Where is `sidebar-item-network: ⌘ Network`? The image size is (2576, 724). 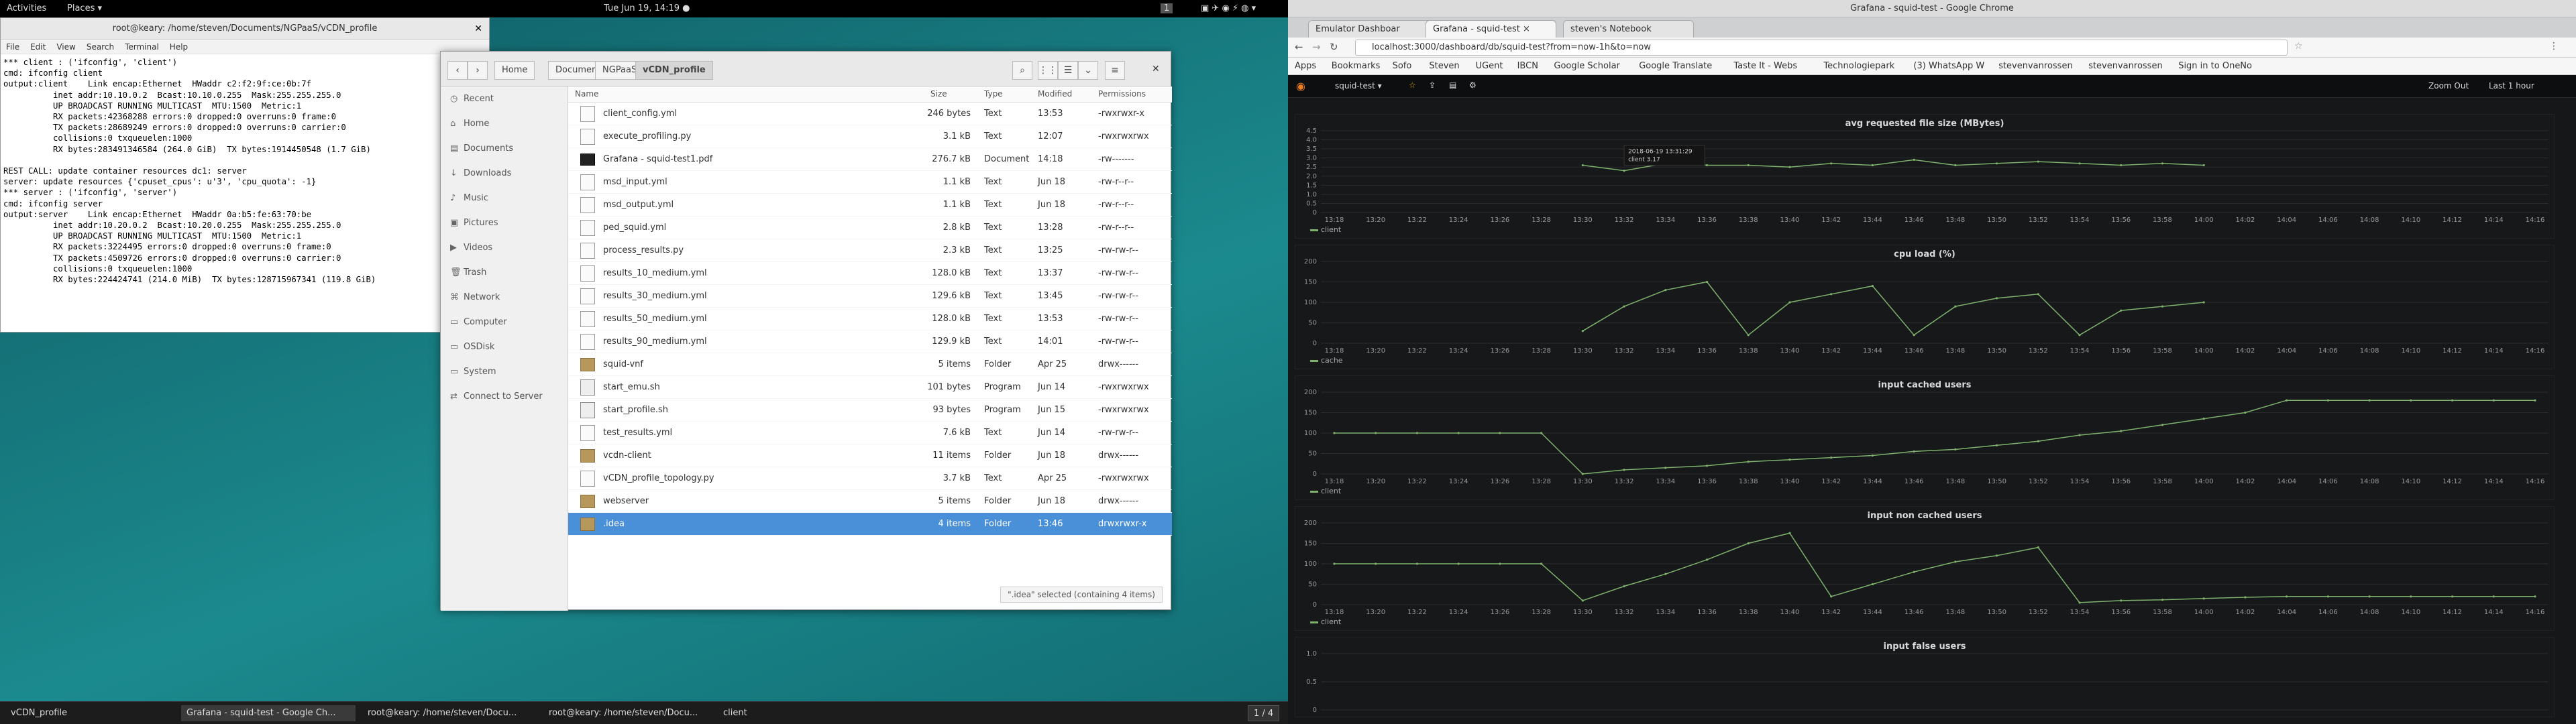 sidebar-item-network: ⌘ Network is located at coordinates (504, 297).